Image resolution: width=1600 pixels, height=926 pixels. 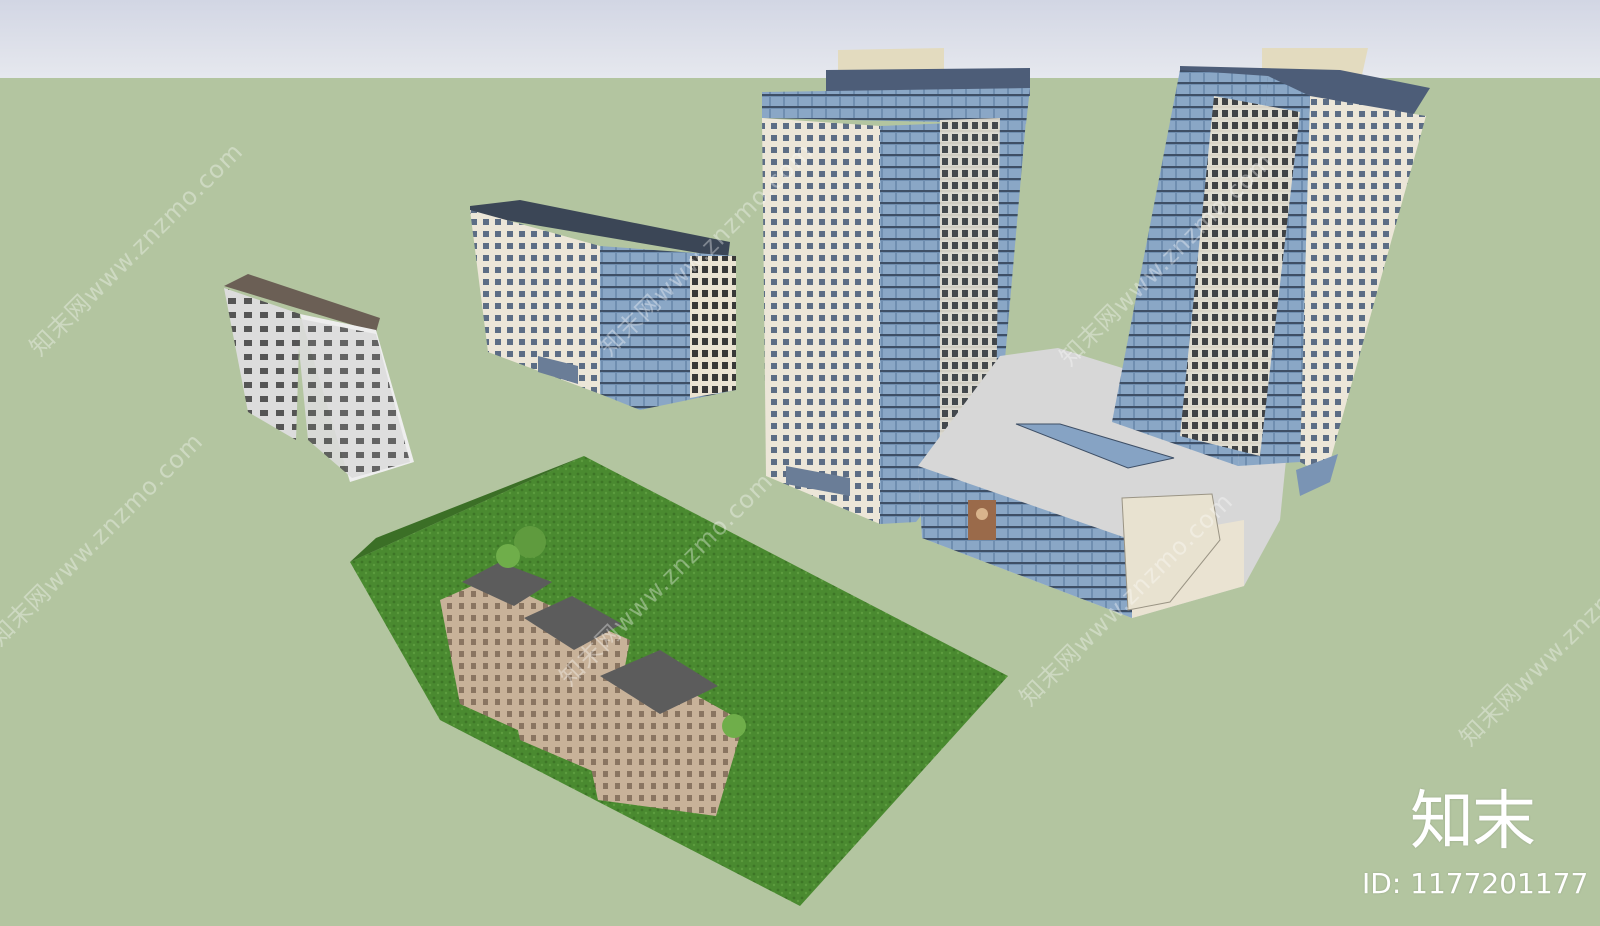 I want to click on brand-logo: 知末, so click(x=1473, y=822).